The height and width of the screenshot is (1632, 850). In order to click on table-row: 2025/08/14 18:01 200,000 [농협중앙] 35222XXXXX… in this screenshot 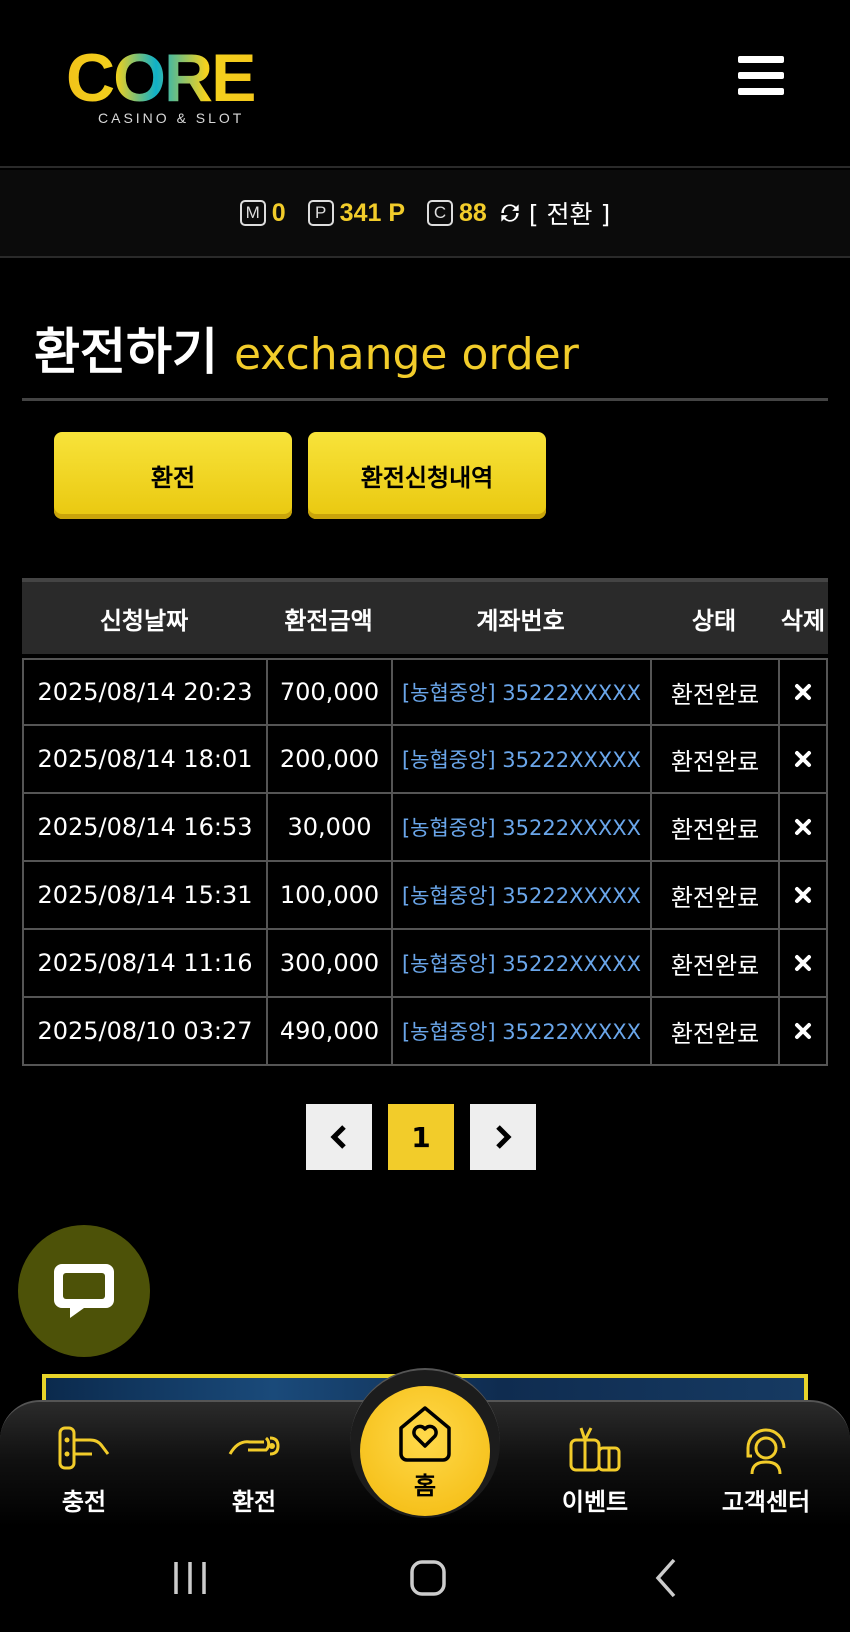, I will do `click(425, 760)`.